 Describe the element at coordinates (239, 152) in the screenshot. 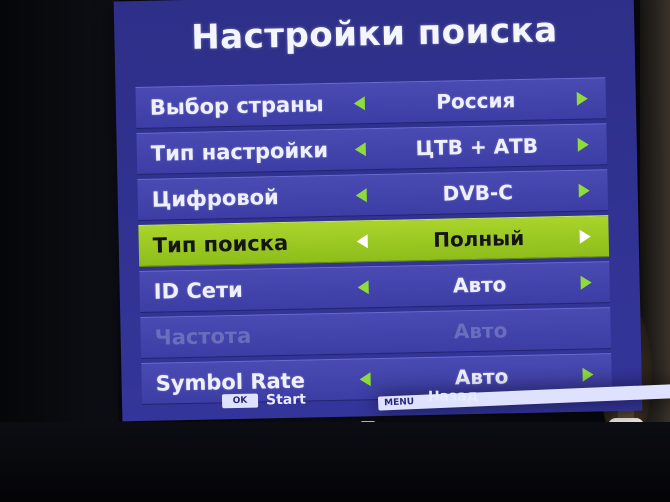

I see `setting-label: Тип настройки` at that location.